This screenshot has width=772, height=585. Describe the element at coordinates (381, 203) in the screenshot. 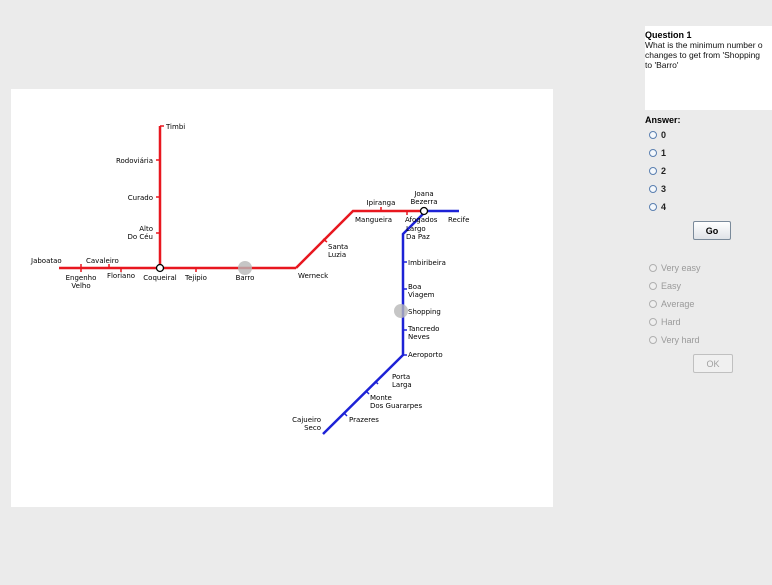

I see `station-label-ipiranga: Ipiranga` at that location.